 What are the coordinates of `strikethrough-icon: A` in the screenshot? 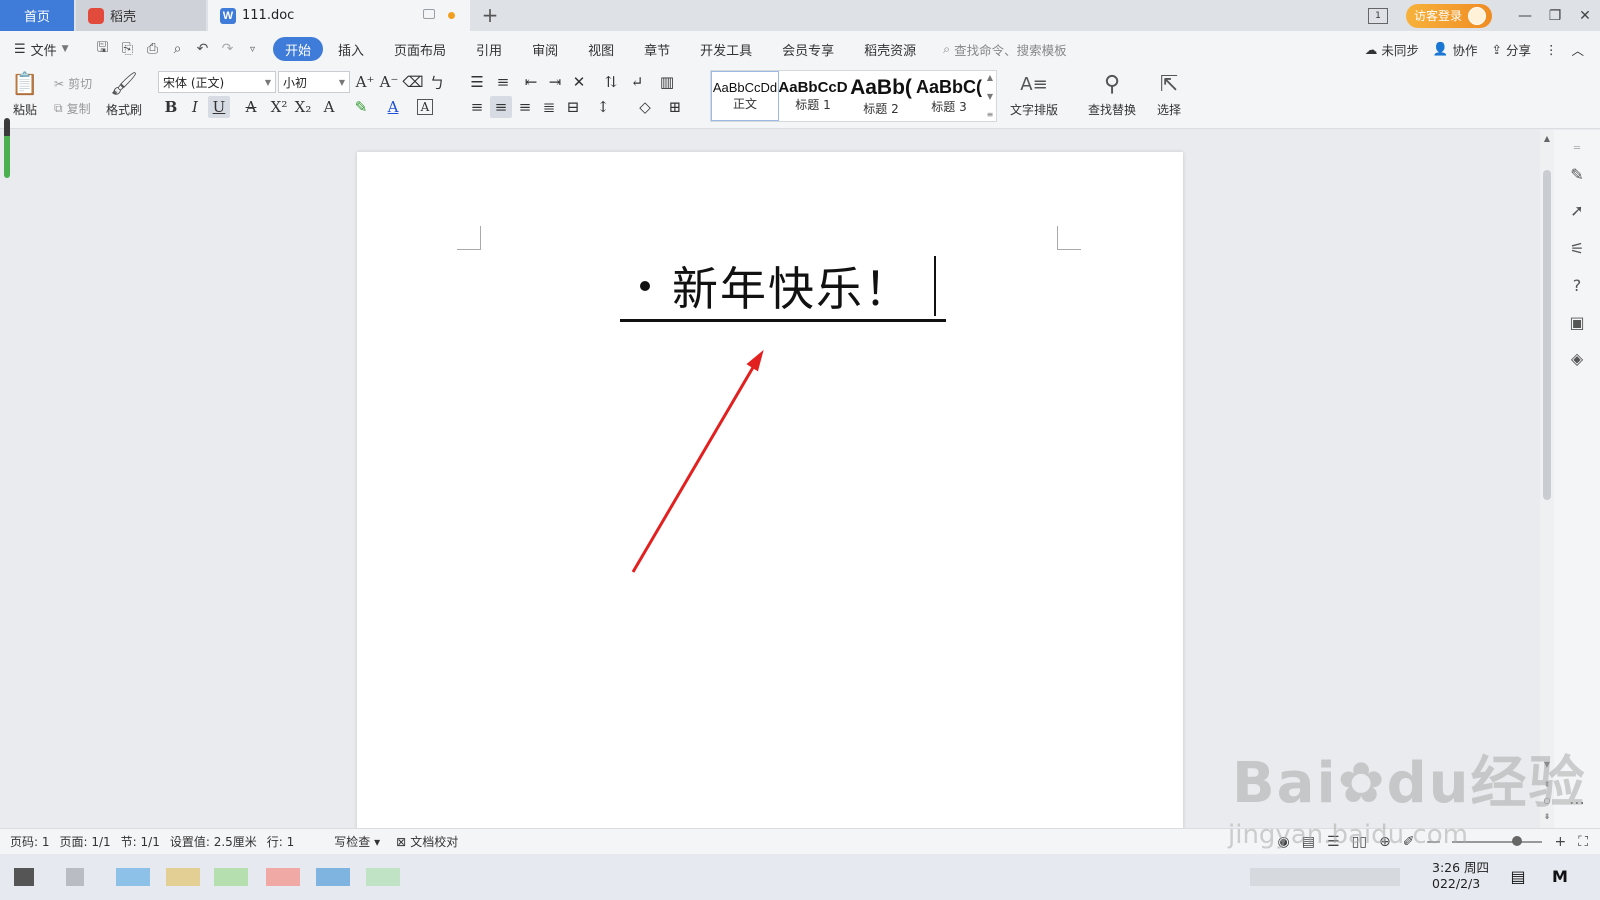 It's located at (251, 107).